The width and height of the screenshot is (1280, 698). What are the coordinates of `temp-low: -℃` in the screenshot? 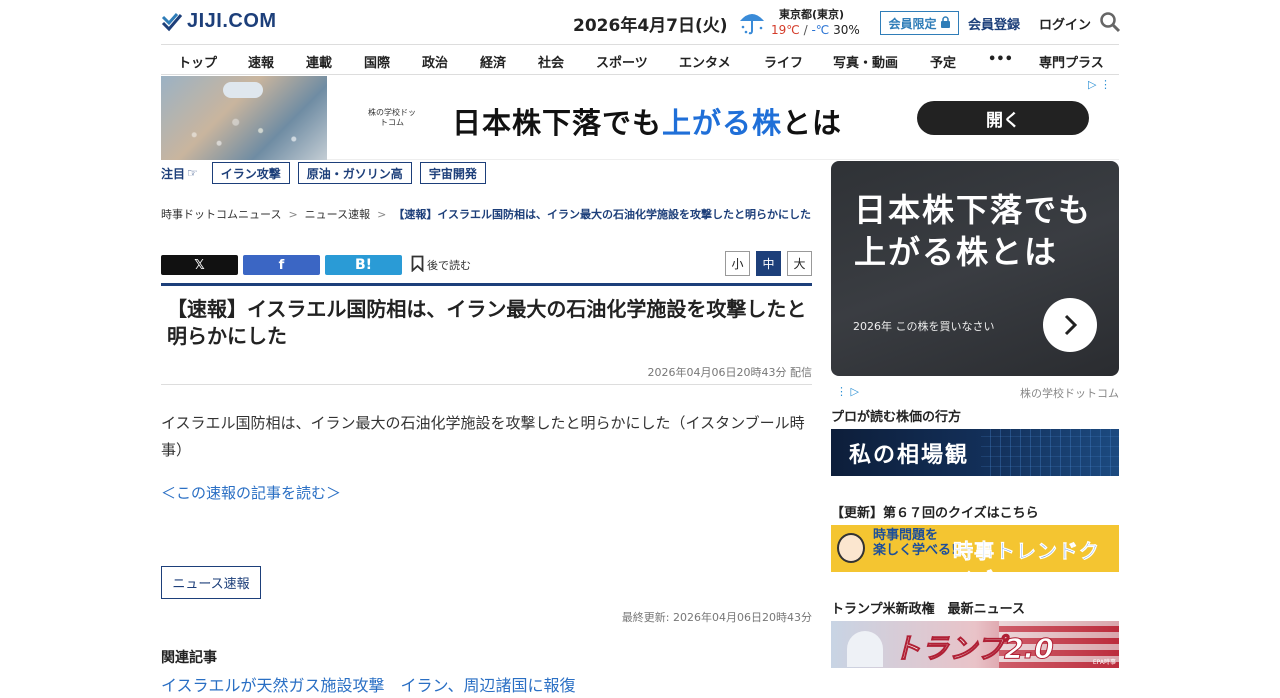 It's located at (820, 30).